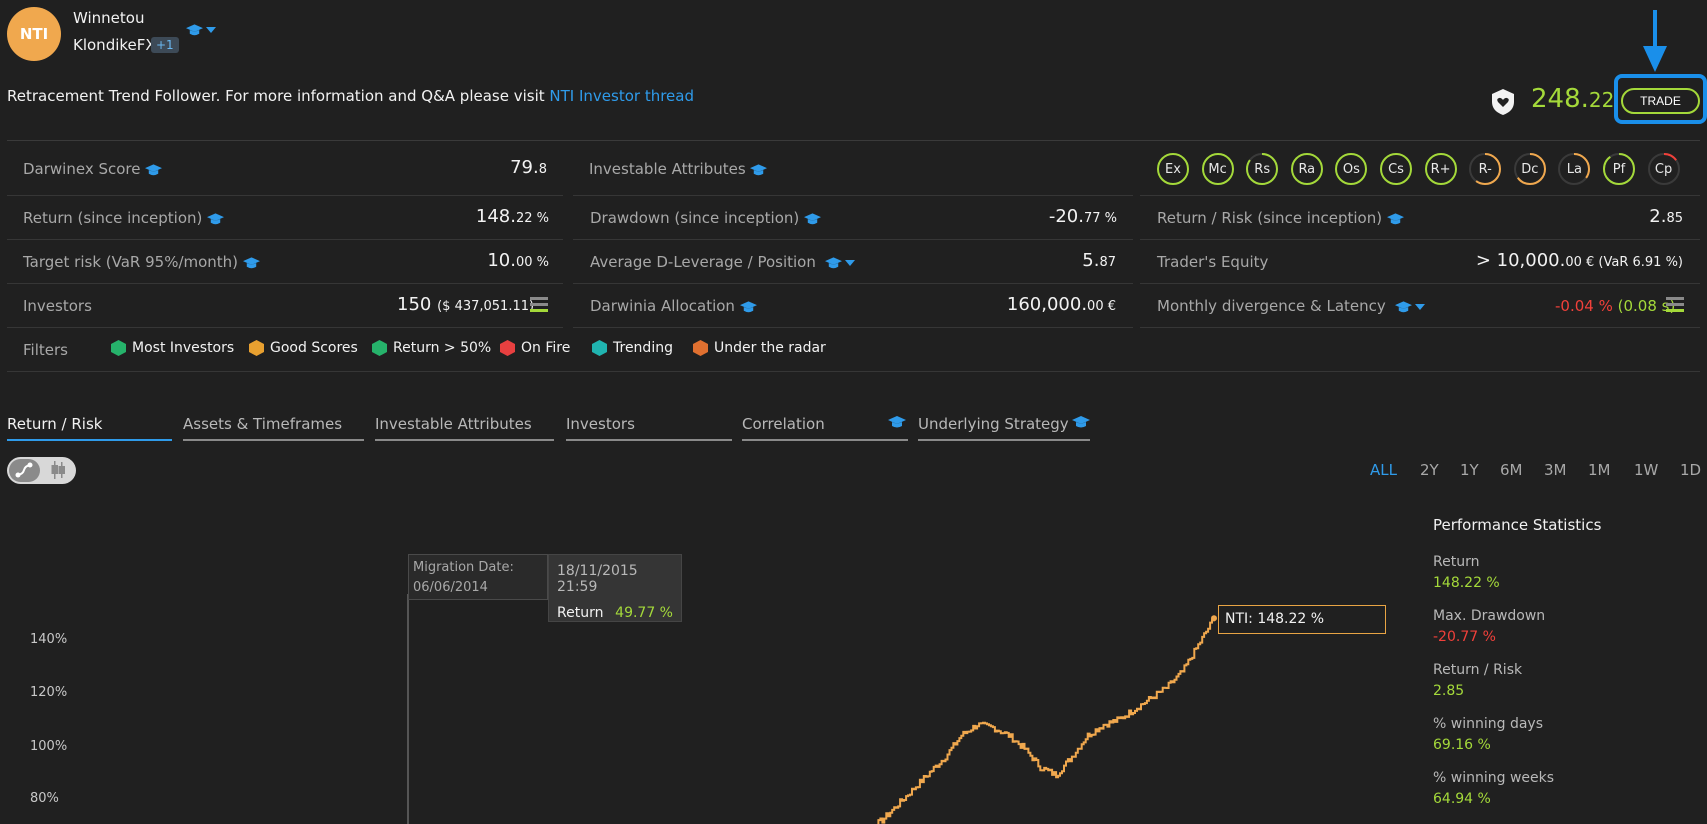  Describe the element at coordinates (1619, 169) in the screenshot. I see `attribute-pf: Pf` at that location.